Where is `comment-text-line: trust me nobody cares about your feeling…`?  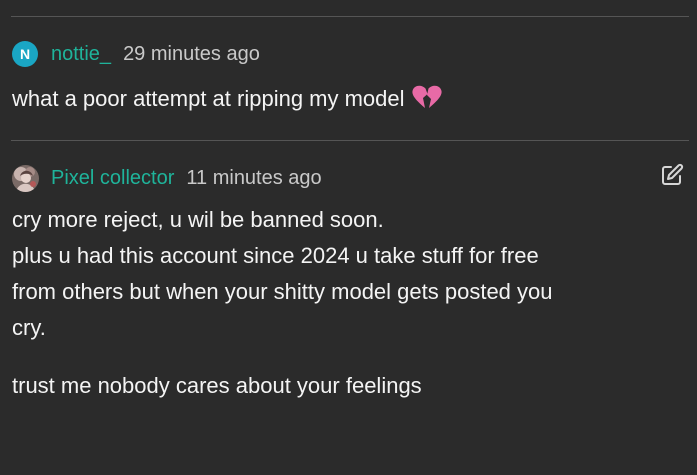
comment-text-line: trust me nobody cares about your feeling… is located at coordinates (217, 385).